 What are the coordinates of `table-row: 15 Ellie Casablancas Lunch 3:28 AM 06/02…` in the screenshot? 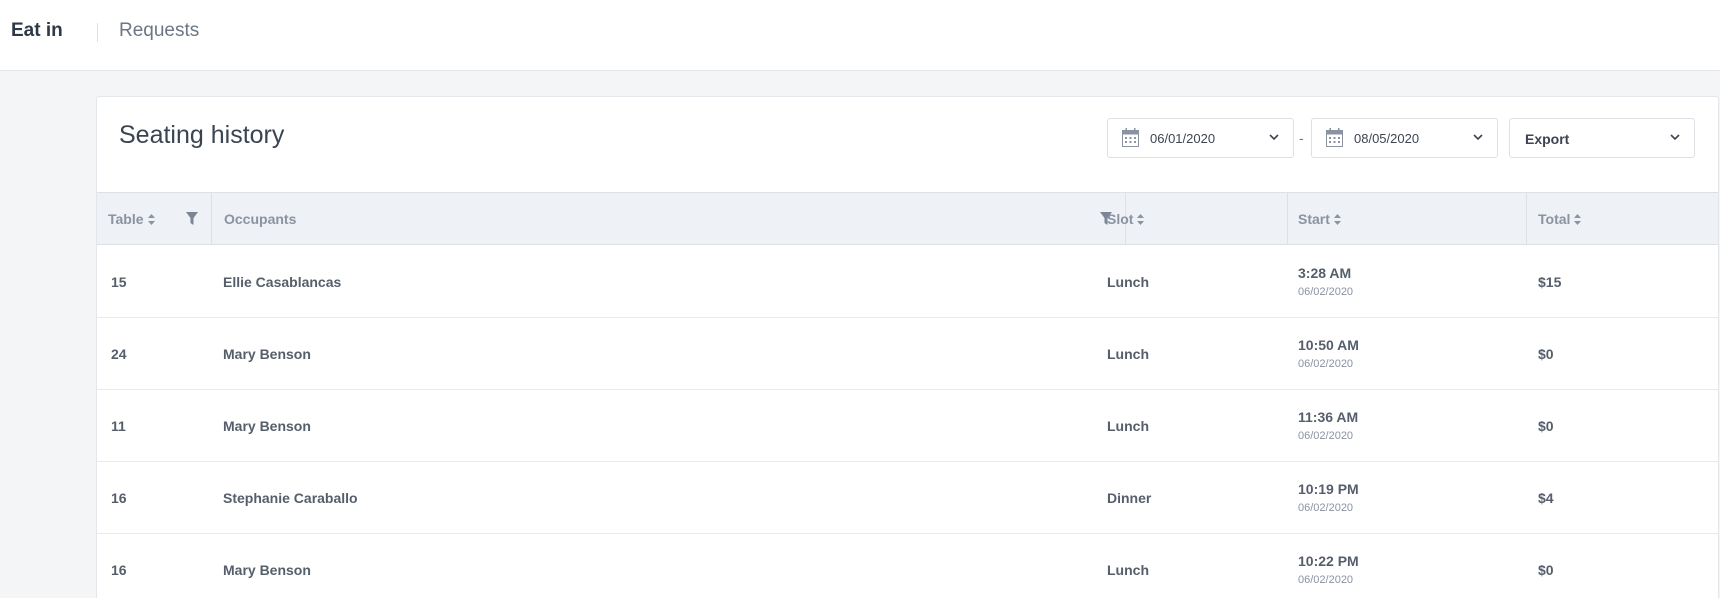 It's located at (907, 282).